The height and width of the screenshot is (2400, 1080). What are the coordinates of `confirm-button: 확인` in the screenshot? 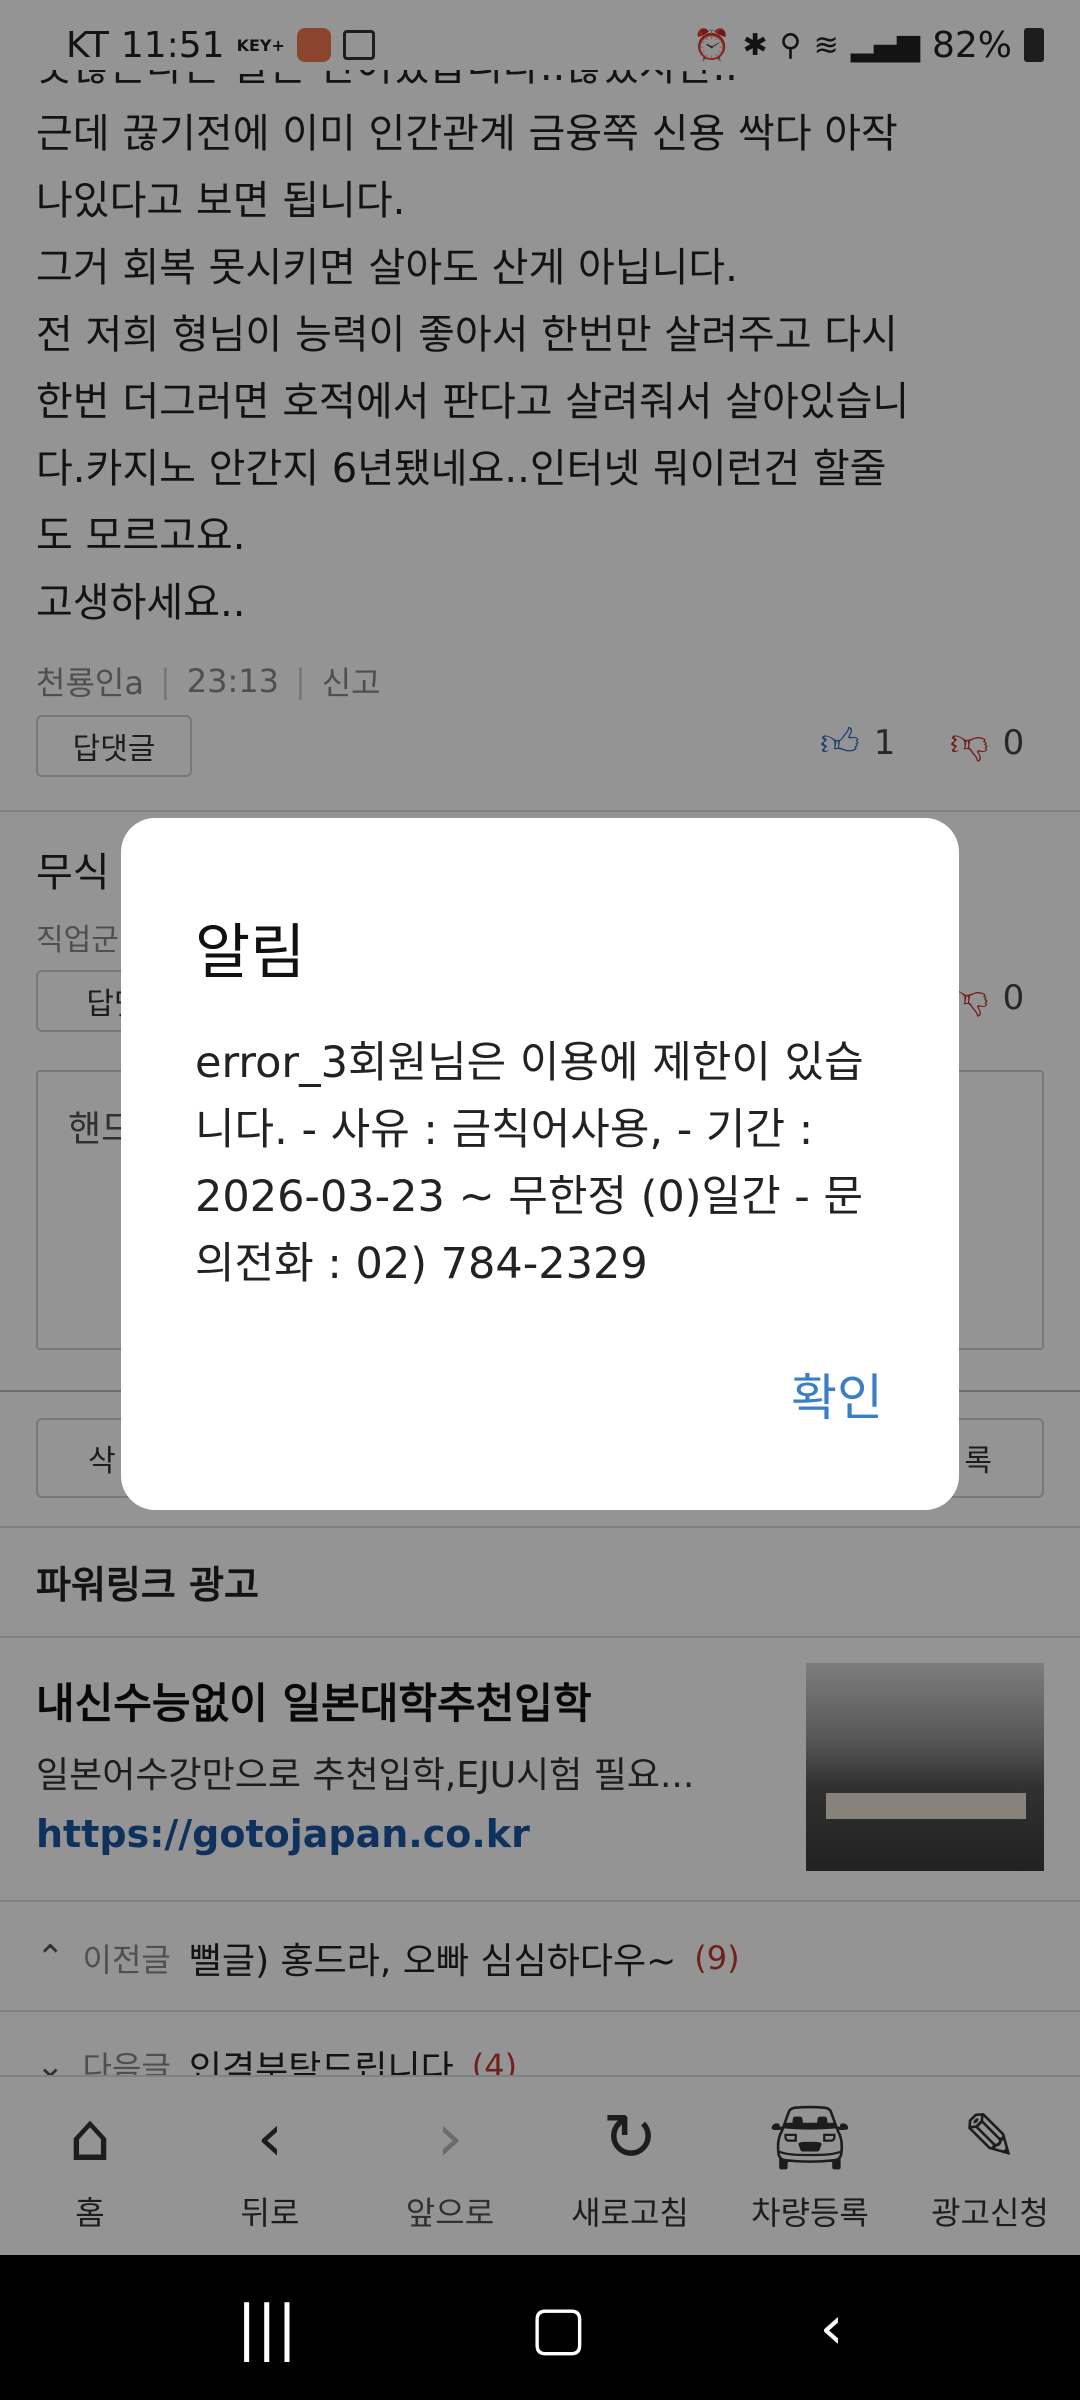 It's located at (837, 1394).